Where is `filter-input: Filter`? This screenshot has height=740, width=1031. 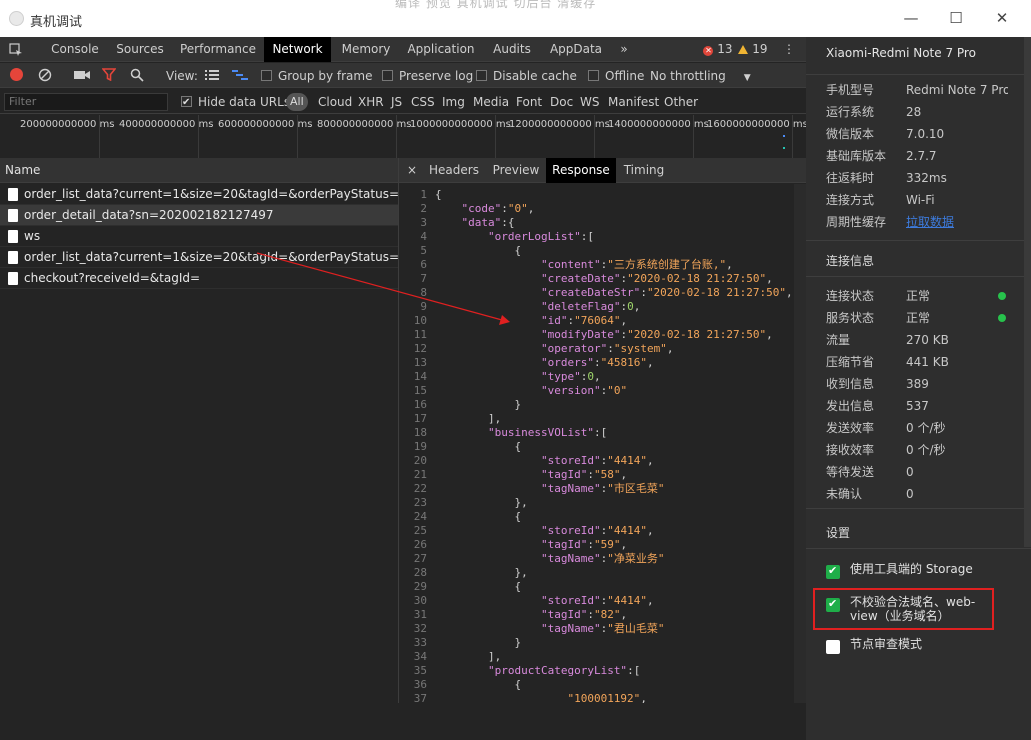 filter-input: Filter is located at coordinates (86, 102).